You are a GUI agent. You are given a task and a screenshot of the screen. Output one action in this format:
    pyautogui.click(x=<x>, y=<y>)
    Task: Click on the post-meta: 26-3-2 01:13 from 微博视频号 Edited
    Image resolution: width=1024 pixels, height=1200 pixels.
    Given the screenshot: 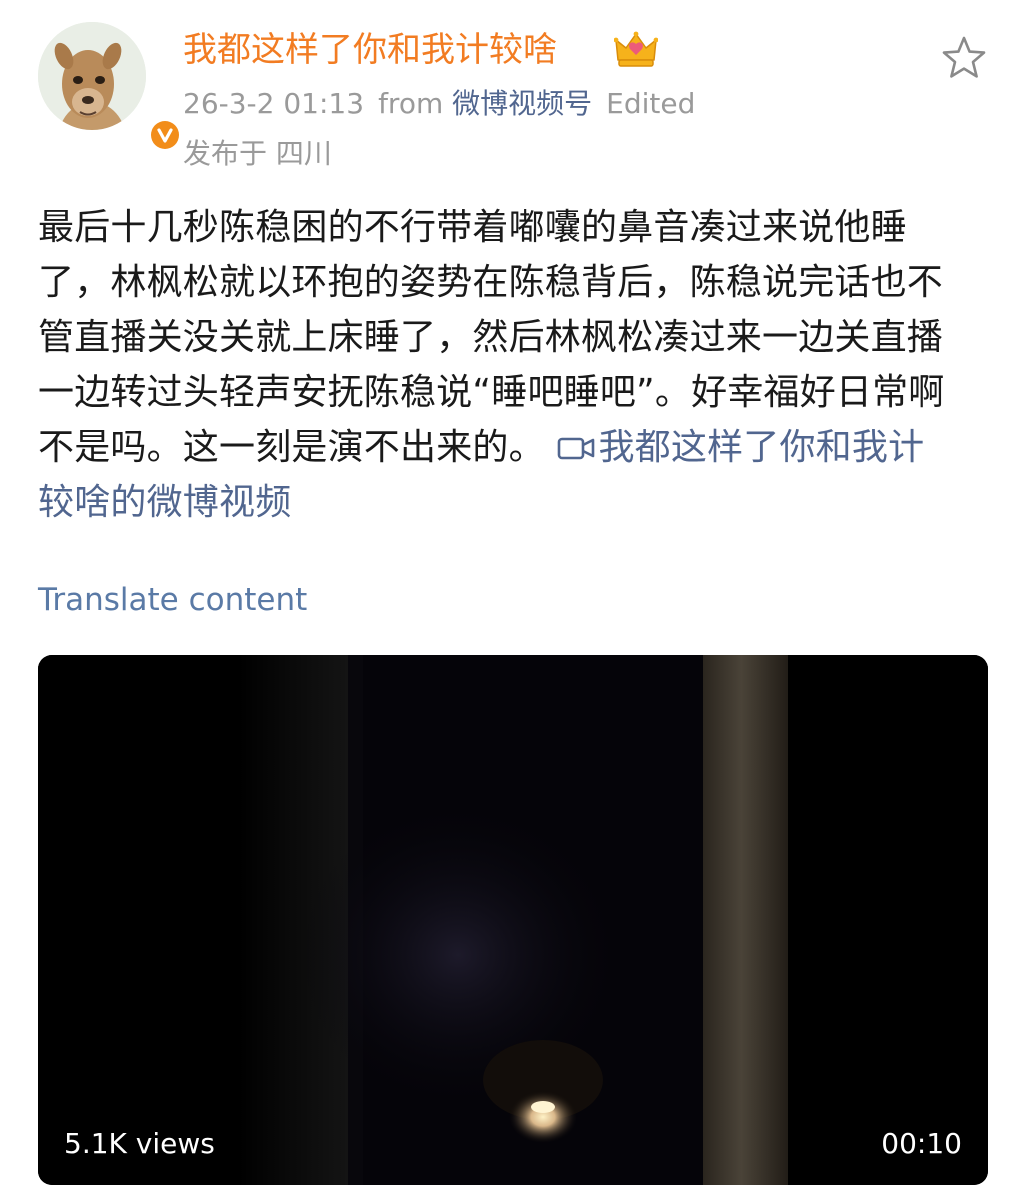 What is the action you would take?
    pyautogui.click(x=439, y=104)
    